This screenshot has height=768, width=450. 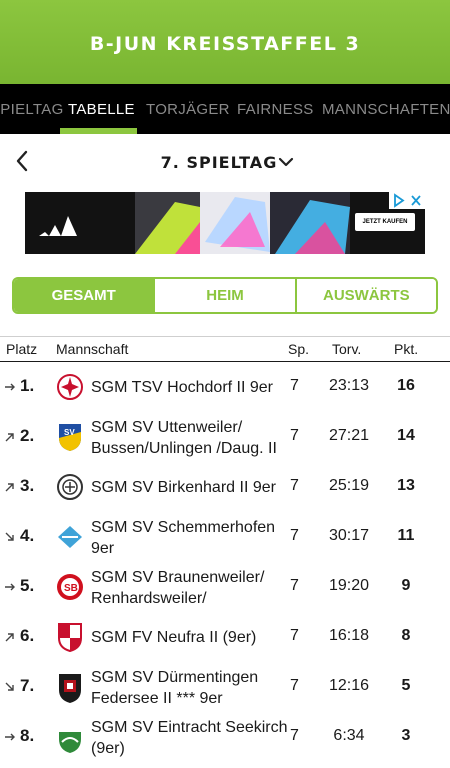 I want to click on team-points: 11, so click(x=406, y=535).